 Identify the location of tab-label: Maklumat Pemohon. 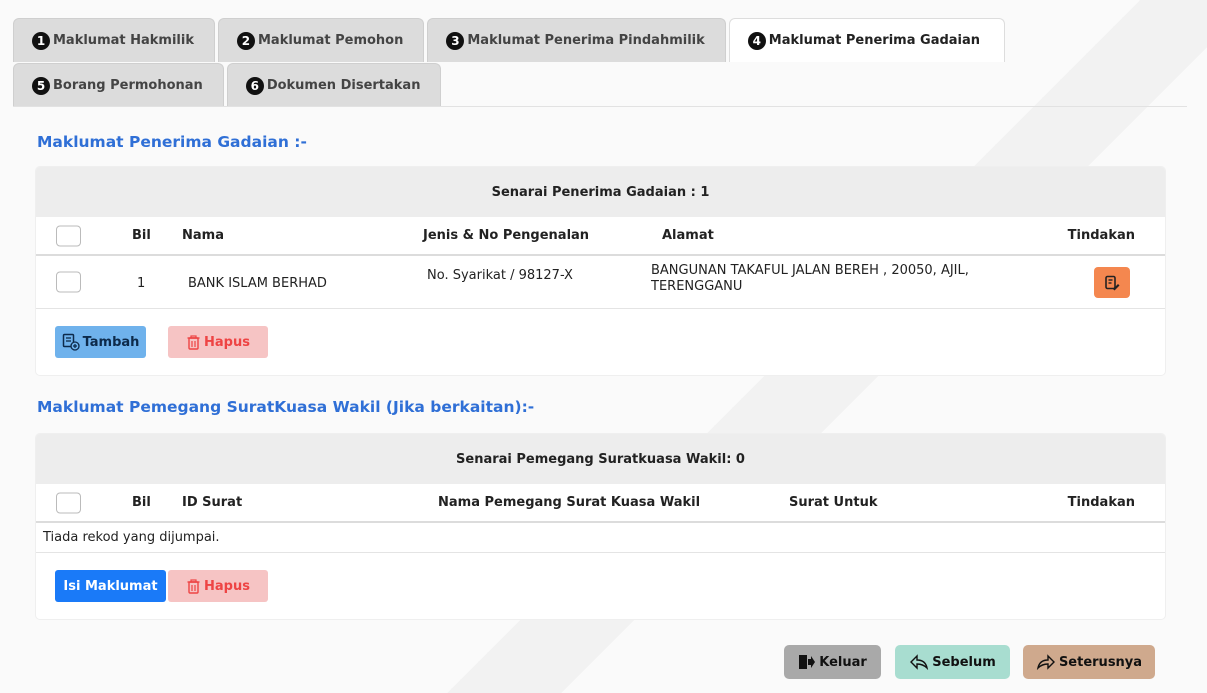
(330, 40).